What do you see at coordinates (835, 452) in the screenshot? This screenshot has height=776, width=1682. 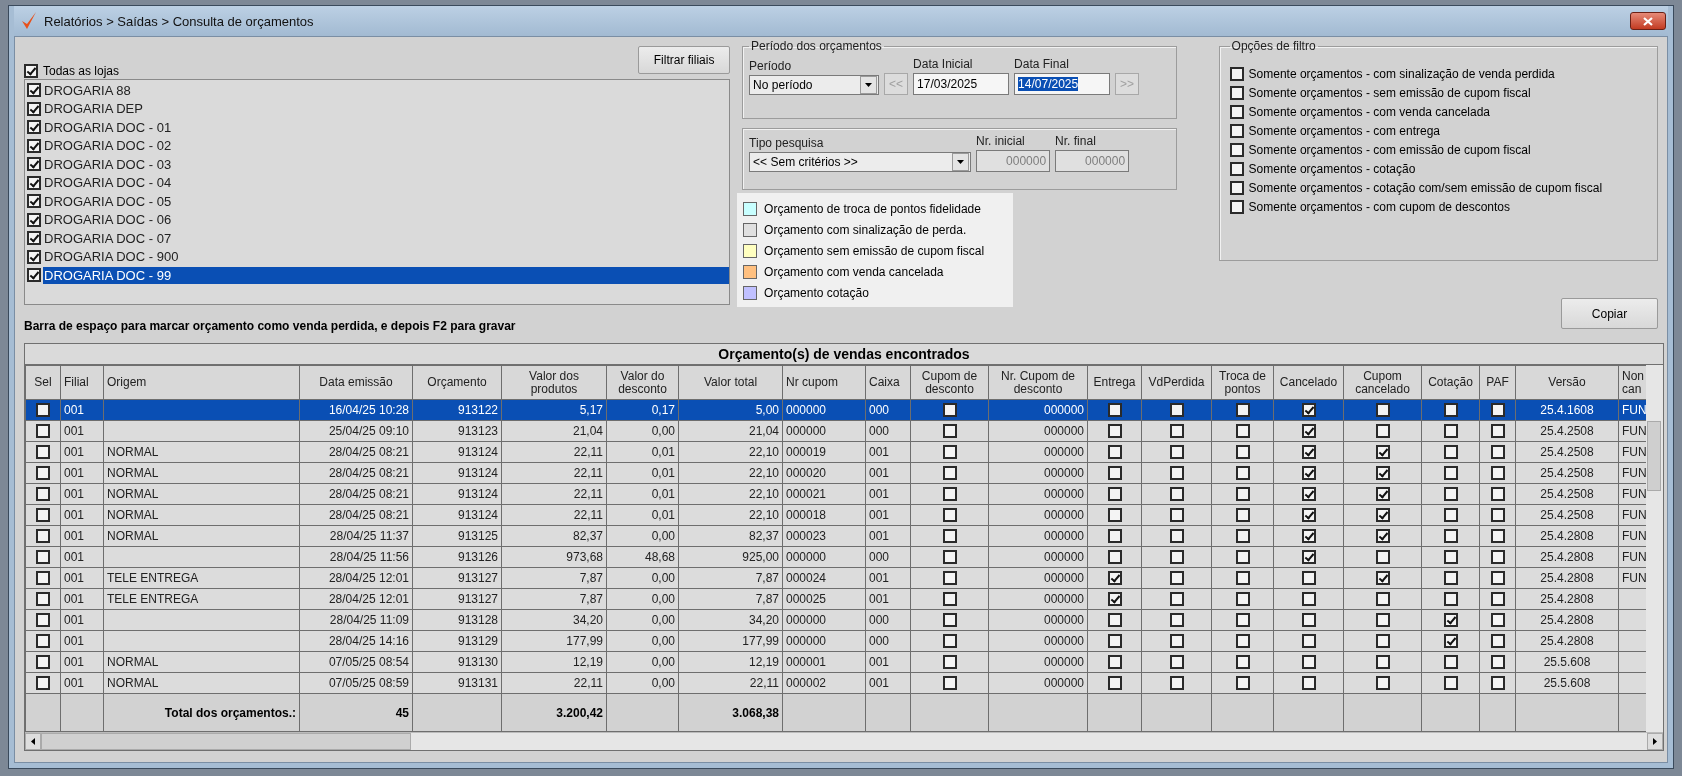 I see `table-row: 001 NORMAL 28/04/25 08:21 913124 22,11 0,01 22,10 000019 001 000000 25.4.2508 FUN` at bounding box center [835, 452].